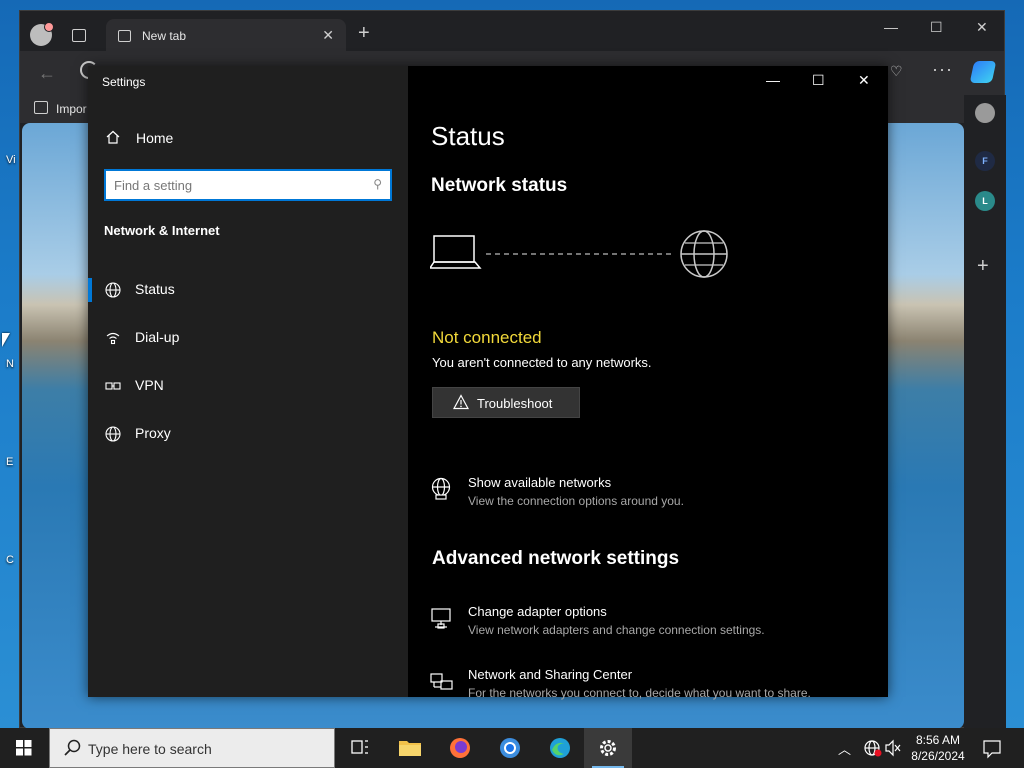 This screenshot has width=1024, height=768. What do you see at coordinates (150, 749) in the screenshot?
I see `taskbar-search-placeholder: Type here to search` at bounding box center [150, 749].